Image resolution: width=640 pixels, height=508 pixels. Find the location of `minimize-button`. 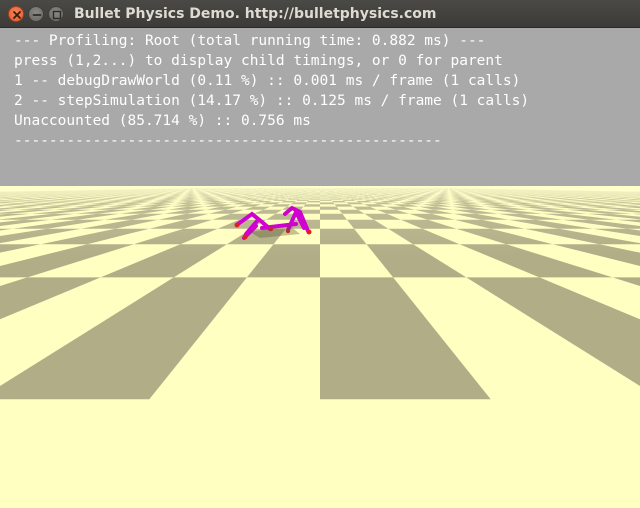

minimize-button is located at coordinates (36, 14).